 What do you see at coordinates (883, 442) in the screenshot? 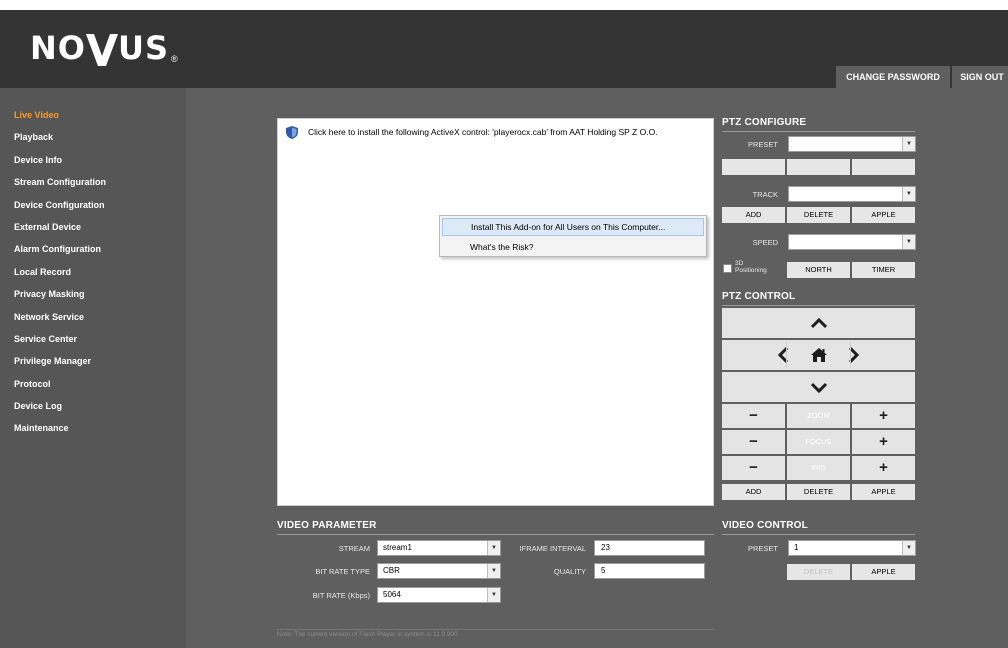
I see `focus-far-button: +` at bounding box center [883, 442].